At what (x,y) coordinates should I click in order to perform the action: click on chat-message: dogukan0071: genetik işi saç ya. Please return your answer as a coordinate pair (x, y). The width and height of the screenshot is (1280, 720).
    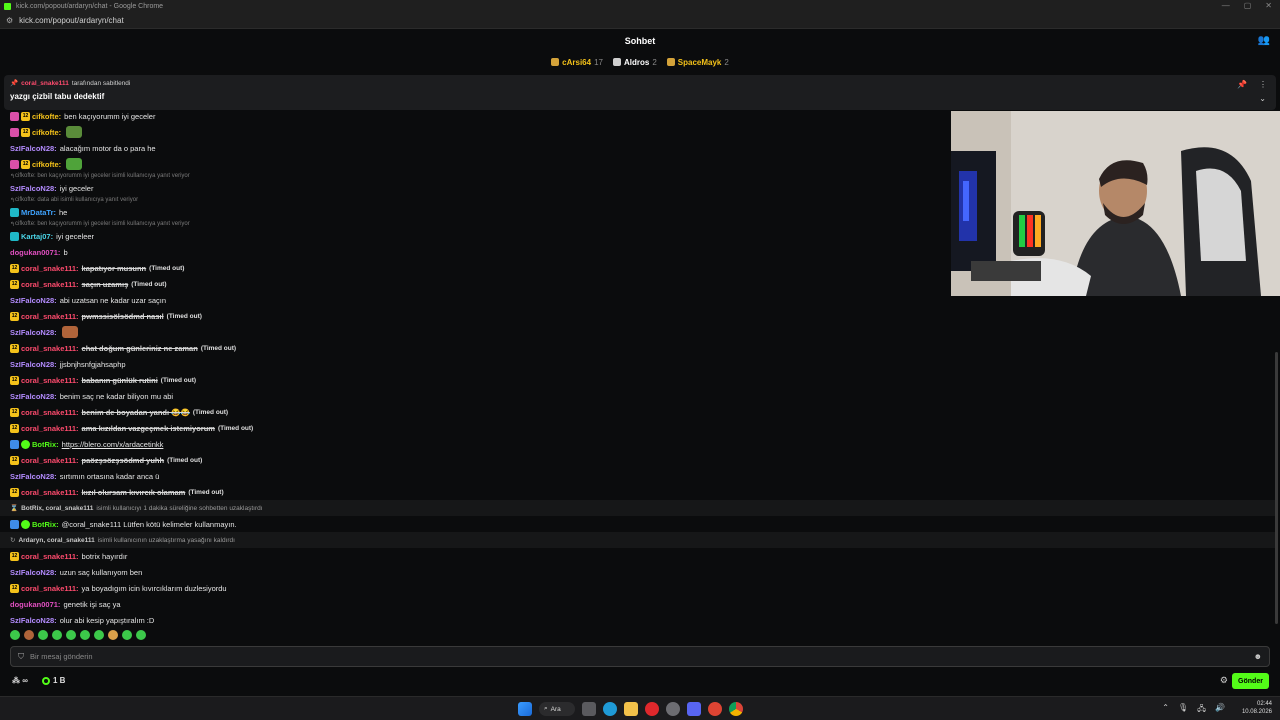
    Looking at the image, I should click on (637, 604).